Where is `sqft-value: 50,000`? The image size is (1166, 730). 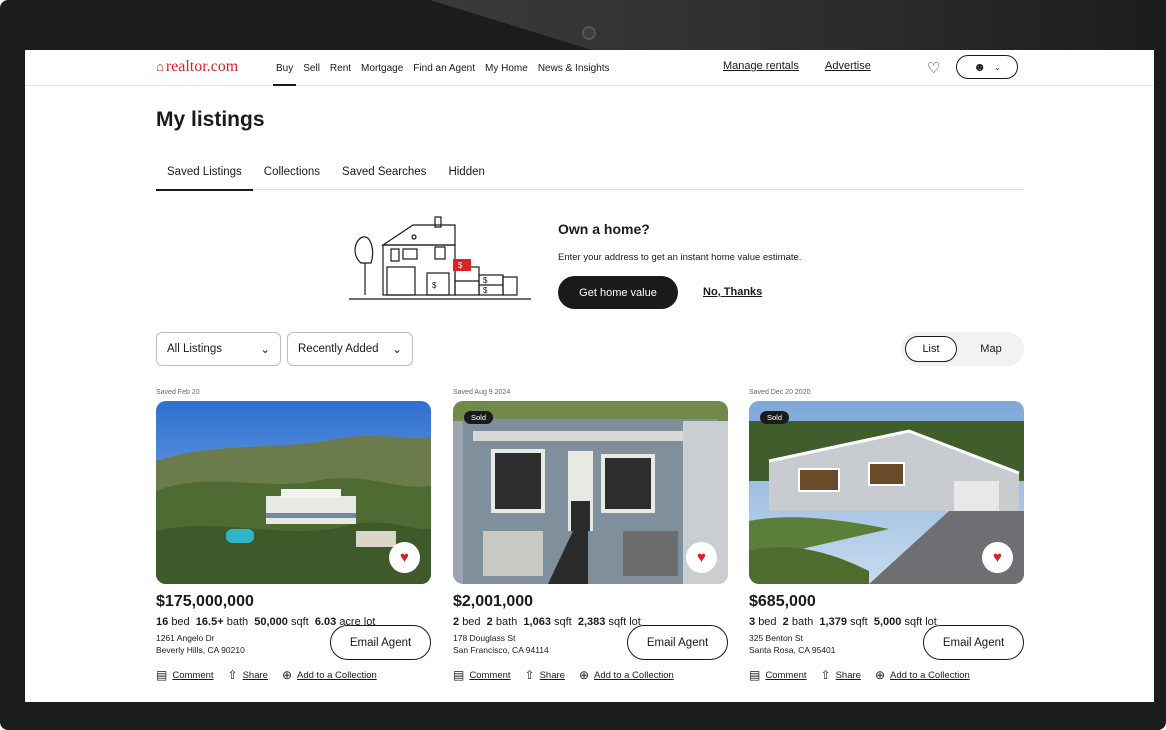
sqft-value: 50,000 is located at coordinates (271, 622).